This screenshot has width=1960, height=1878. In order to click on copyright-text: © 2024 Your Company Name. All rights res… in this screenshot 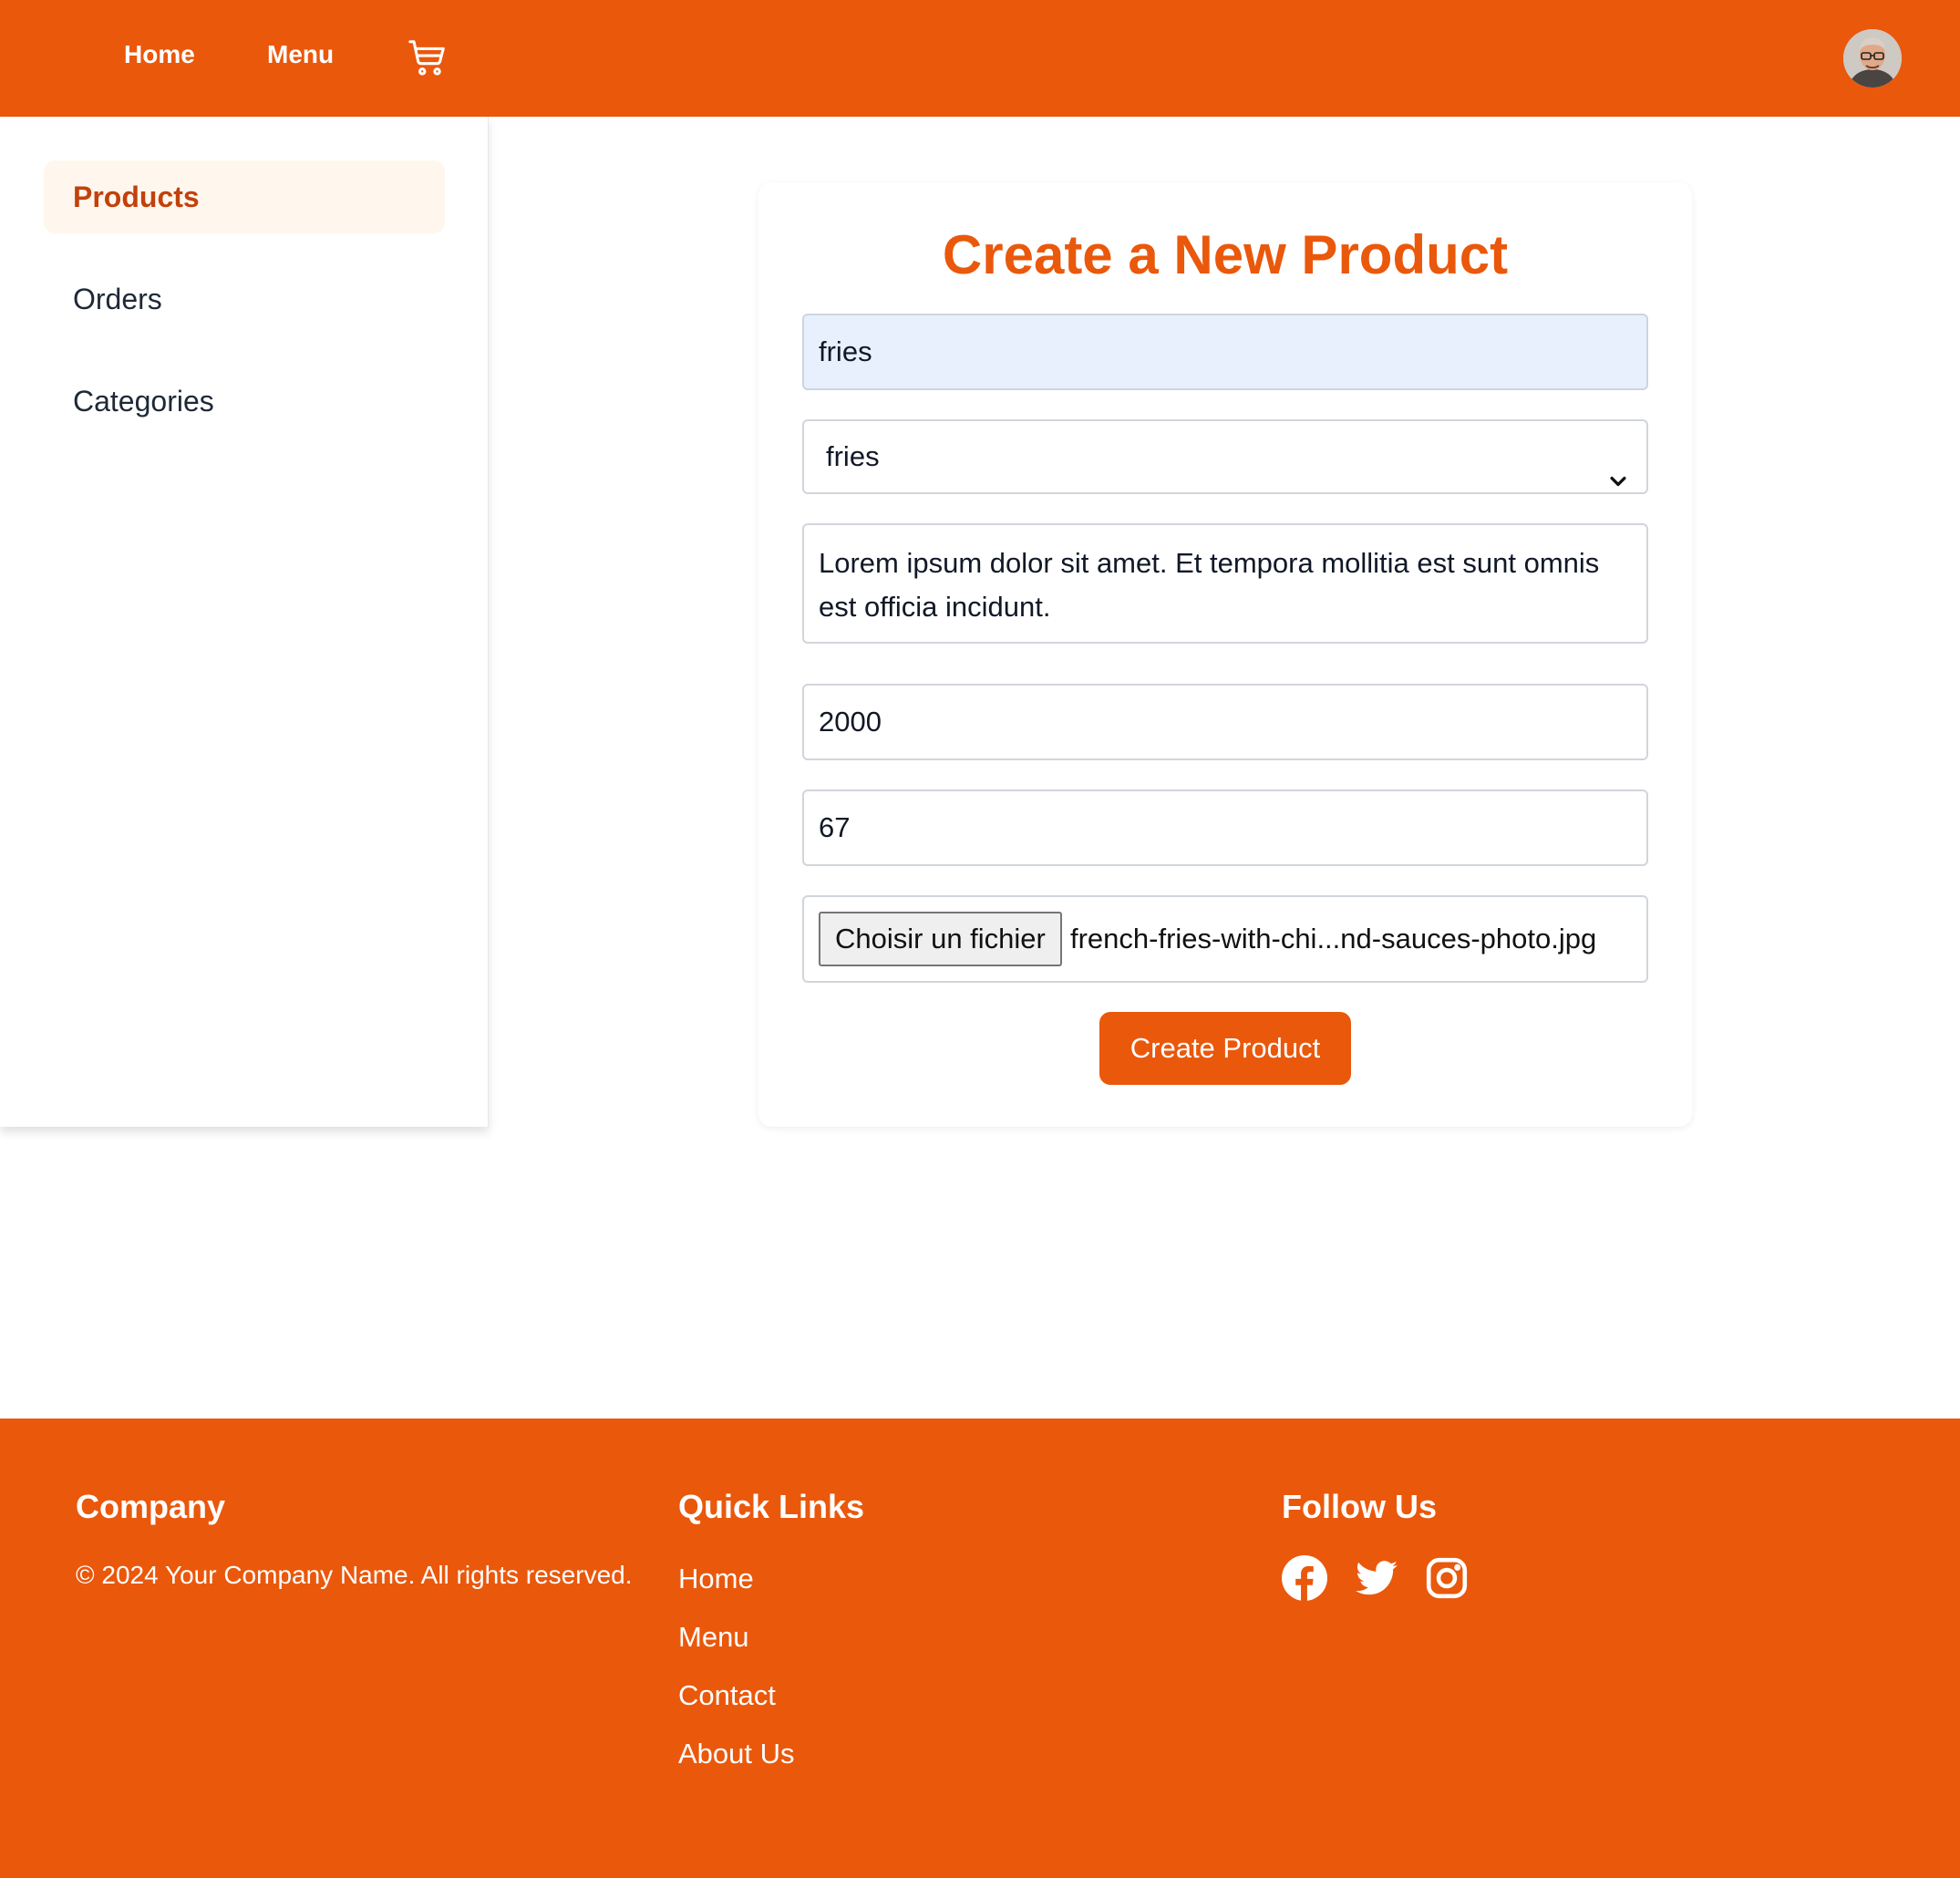, I will do `click(354, 1575)`.